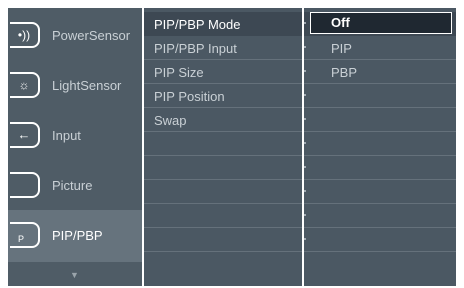 This screenshot has width=464, height=288. What do you see at coordinates (87, 85) in the screenshot?
I see `sidebar-item-label: LightSensor` at bounding box center [87, 85].